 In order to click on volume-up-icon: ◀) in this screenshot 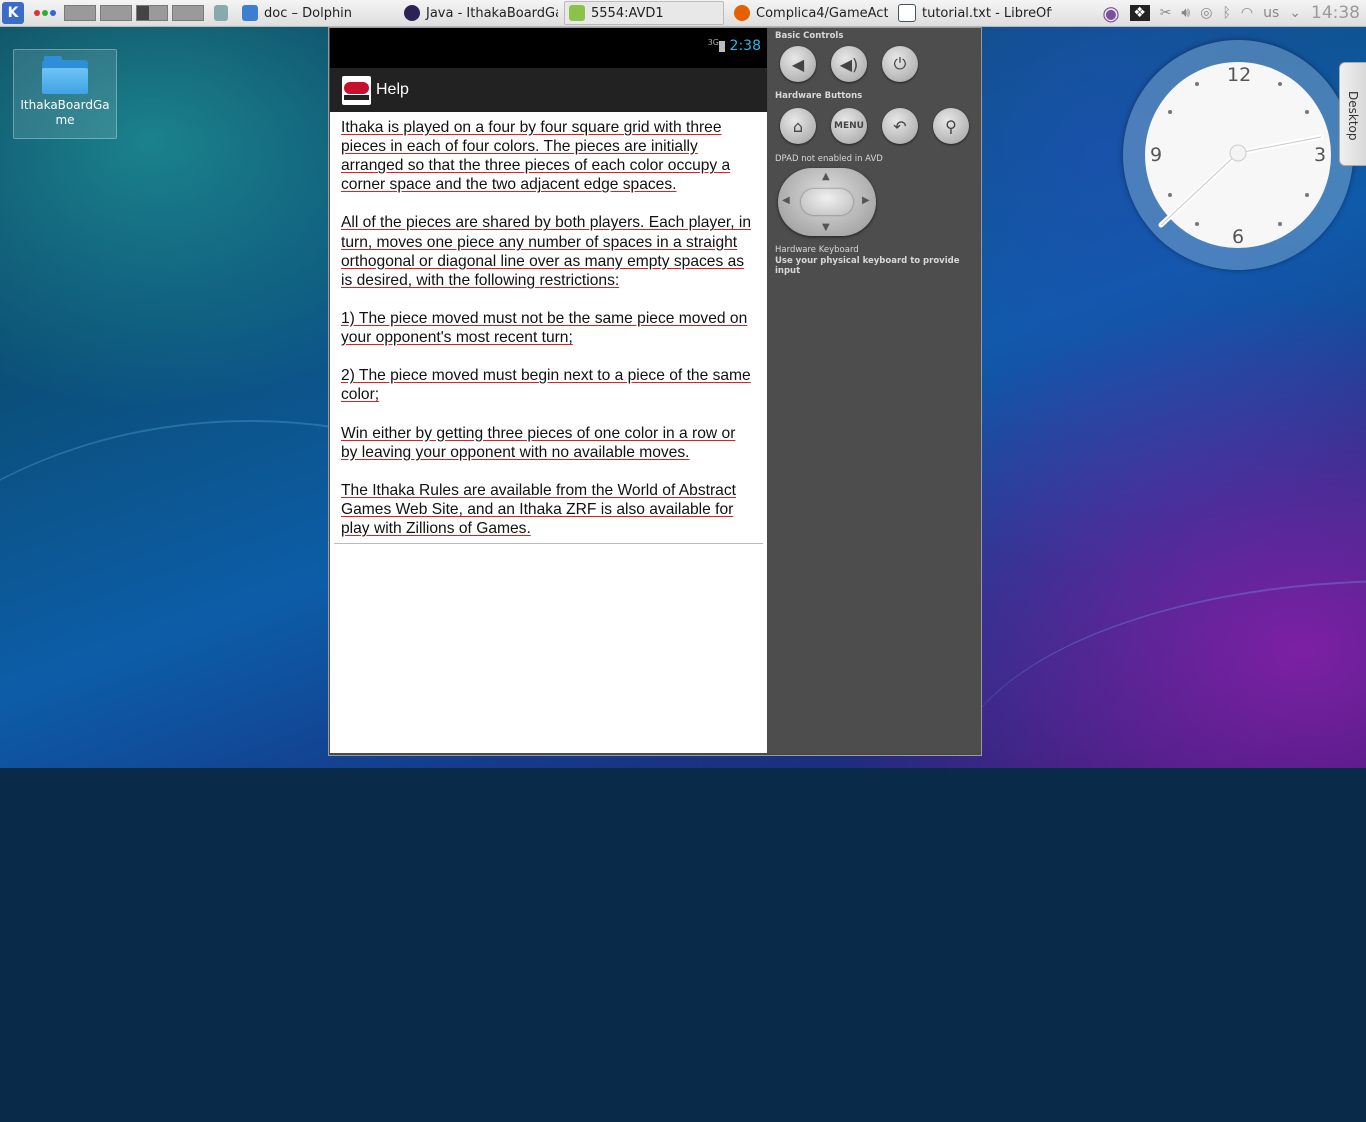, I will do `click(849, 64)`.